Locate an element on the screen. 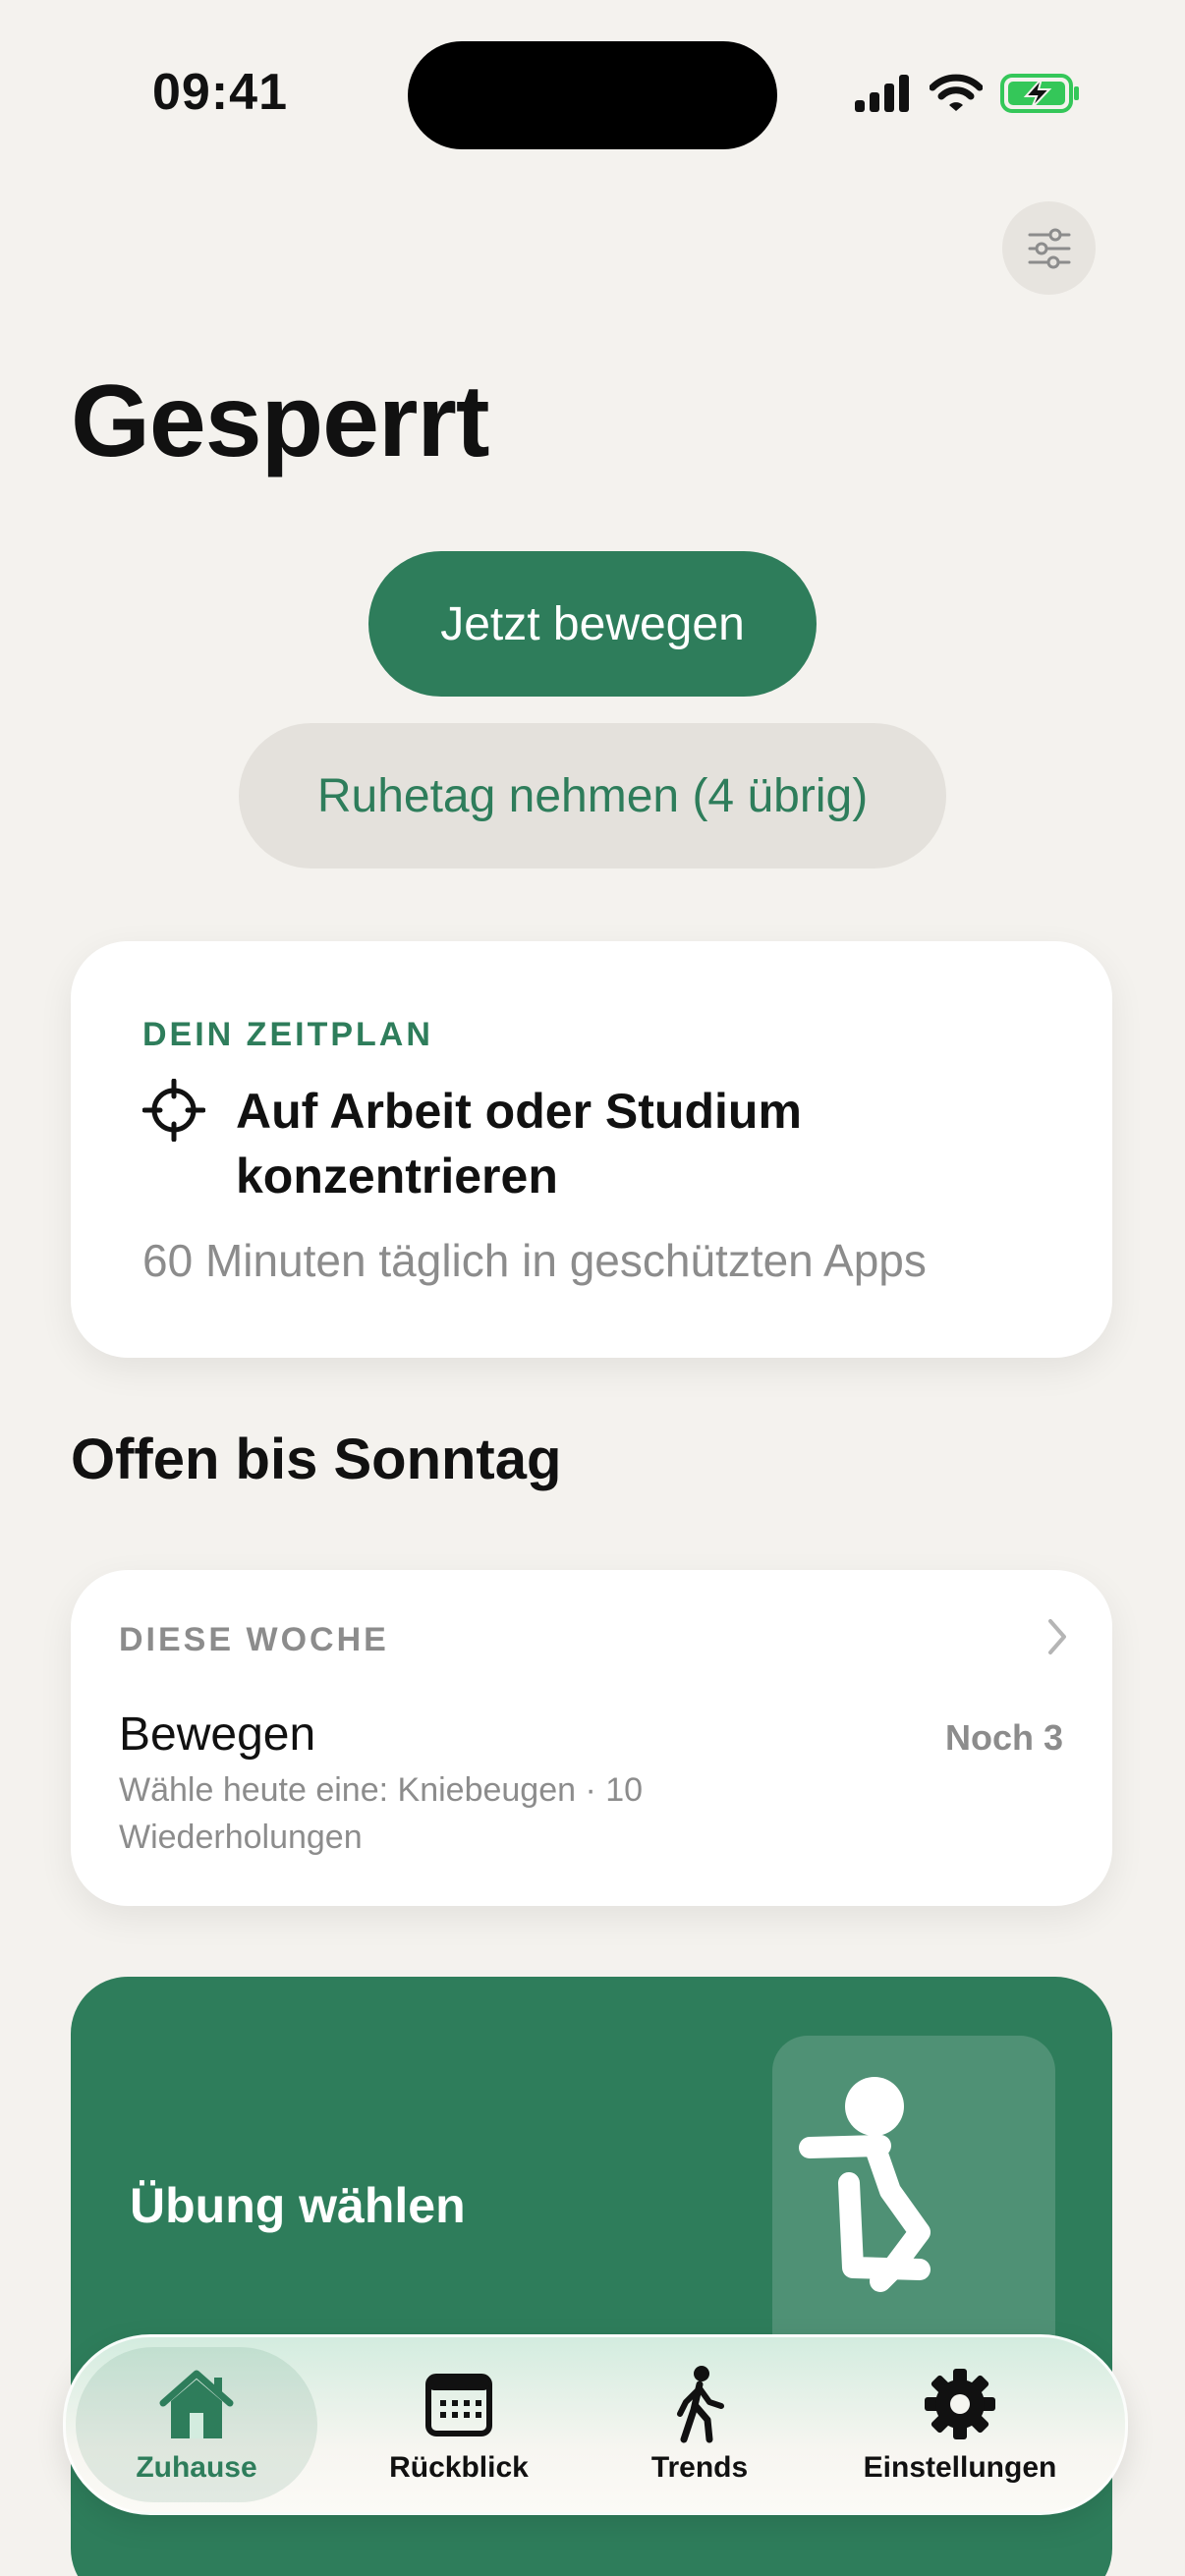 This screenshot has height=2576, width=1185. walking-person-icon is located at coordinates (699, 2404).